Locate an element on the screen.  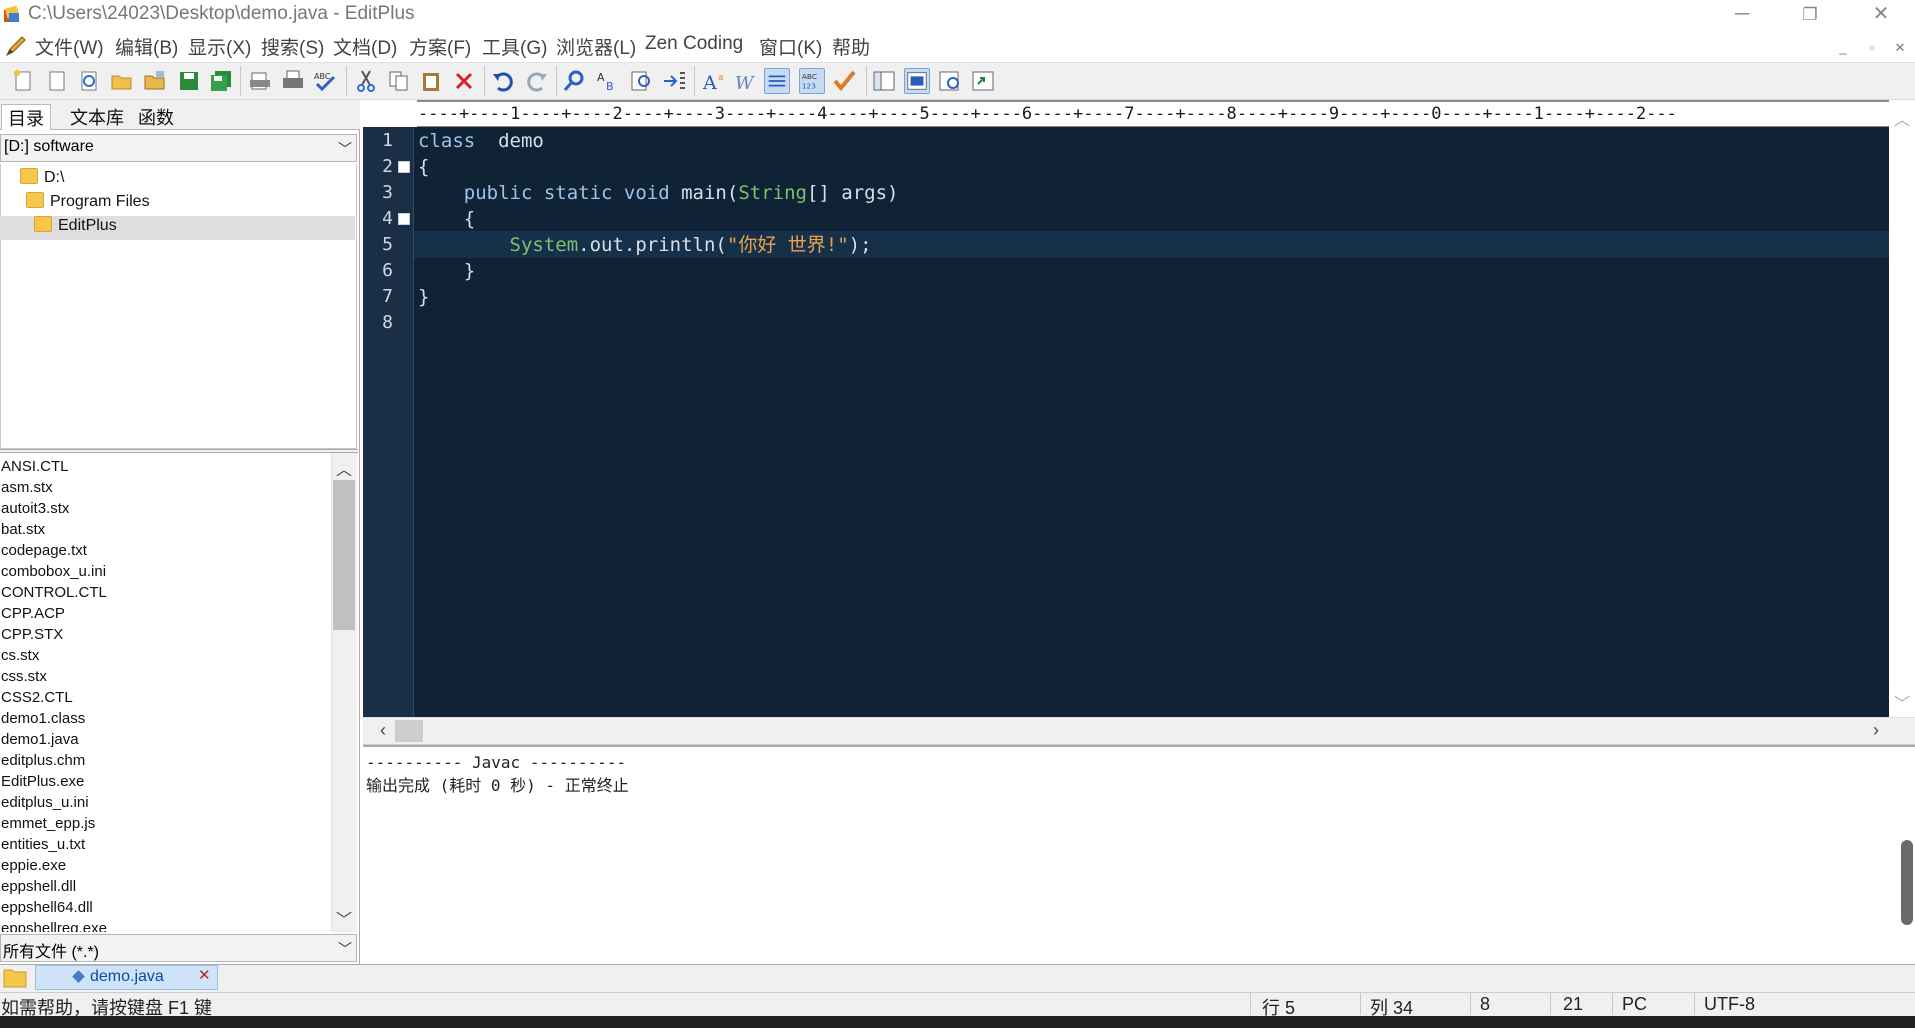
line-number: 3 is located at coordinates (387, 192).